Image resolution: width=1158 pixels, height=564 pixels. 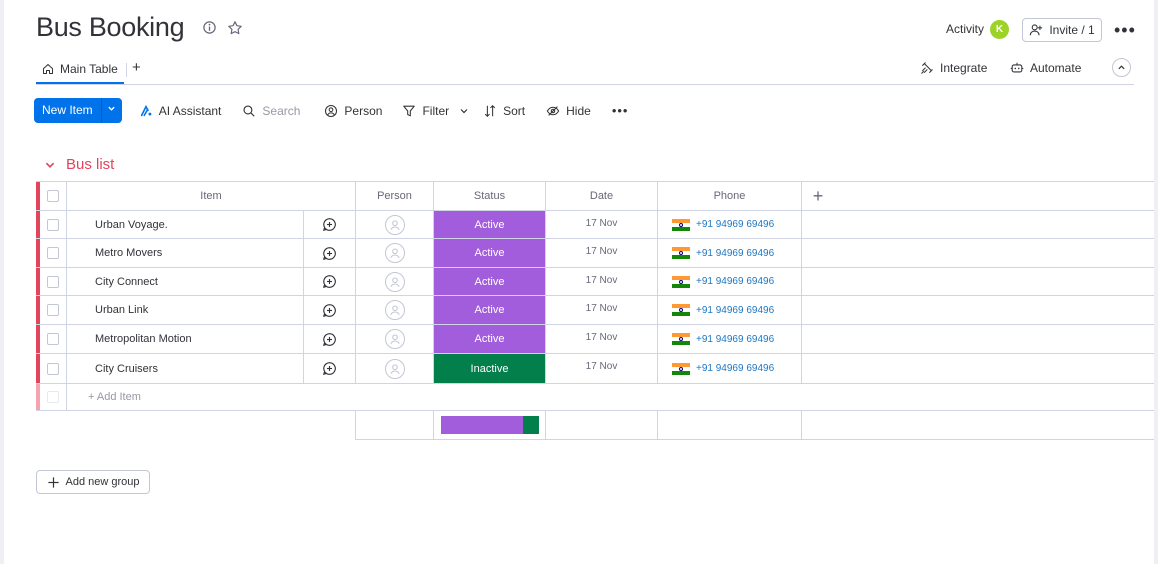 I want to click on star-icon, so click(x=235, y=28).